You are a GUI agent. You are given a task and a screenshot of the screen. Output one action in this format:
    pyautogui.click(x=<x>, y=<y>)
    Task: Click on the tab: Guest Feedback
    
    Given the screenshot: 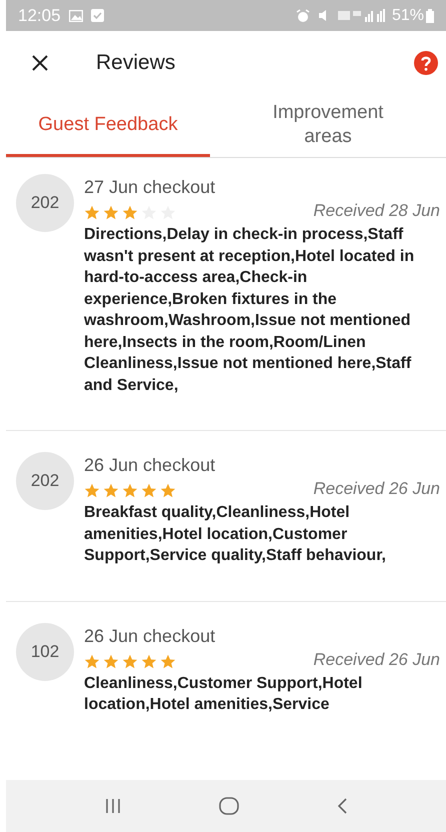 What is the action you would take?
    pyautogui.click(x=108, y=126)
    